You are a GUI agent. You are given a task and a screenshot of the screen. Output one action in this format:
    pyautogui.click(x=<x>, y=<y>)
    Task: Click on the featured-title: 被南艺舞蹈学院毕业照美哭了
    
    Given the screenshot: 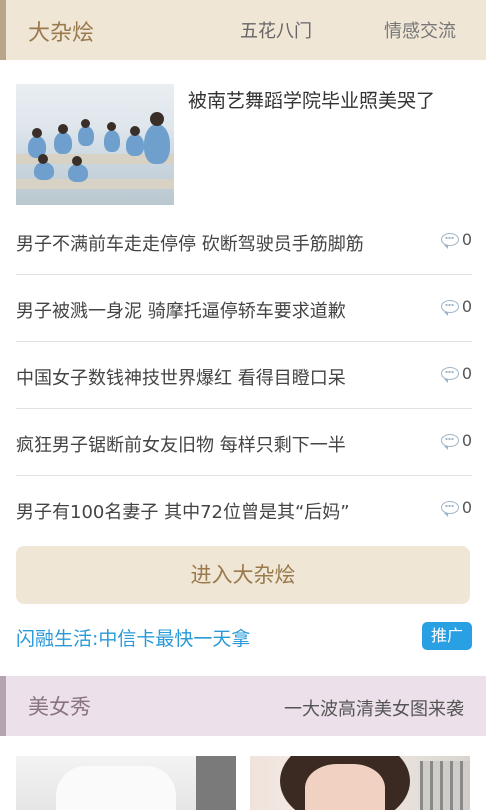 What is the action you would take?
    pyautogui.click(x=311, y=99)
    